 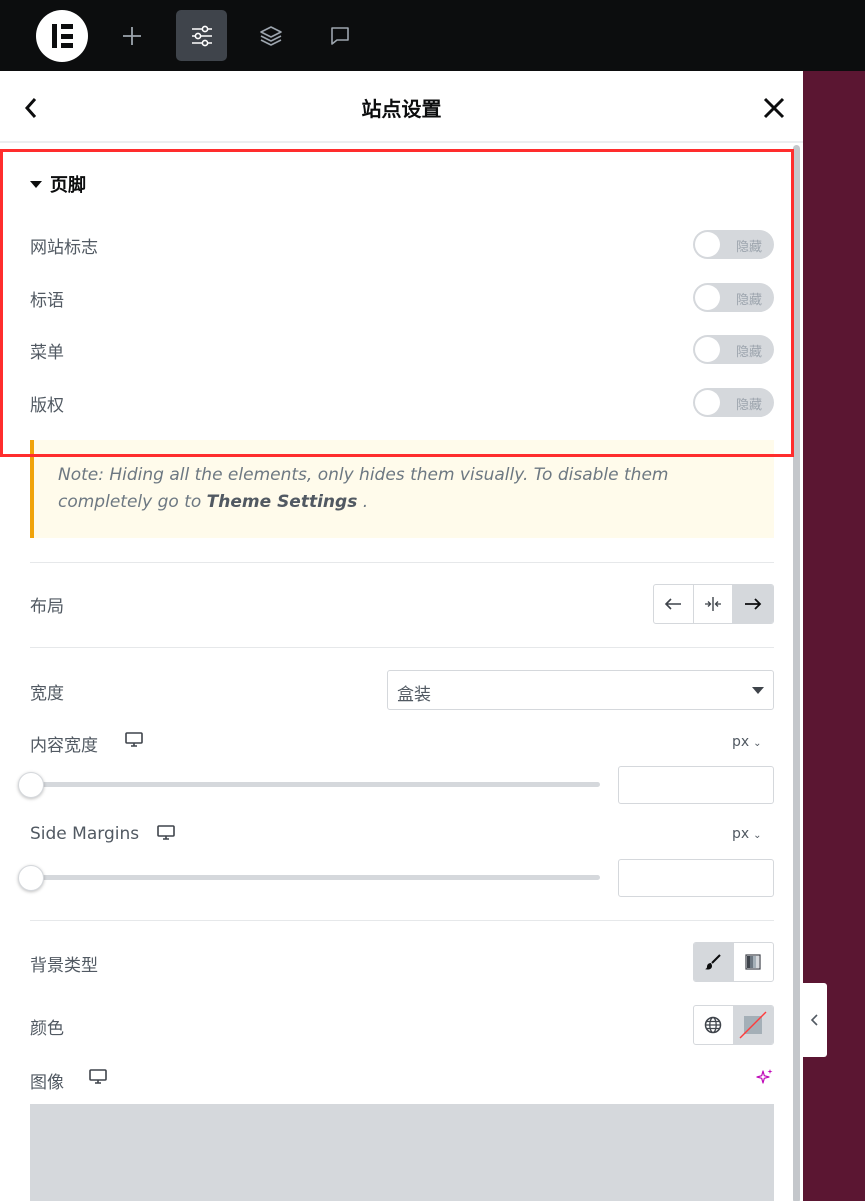 What do you see at coordinates (47, 1029) in the screenshot?
I see `color-label: 颜色` at bounding box center [47, 1029].